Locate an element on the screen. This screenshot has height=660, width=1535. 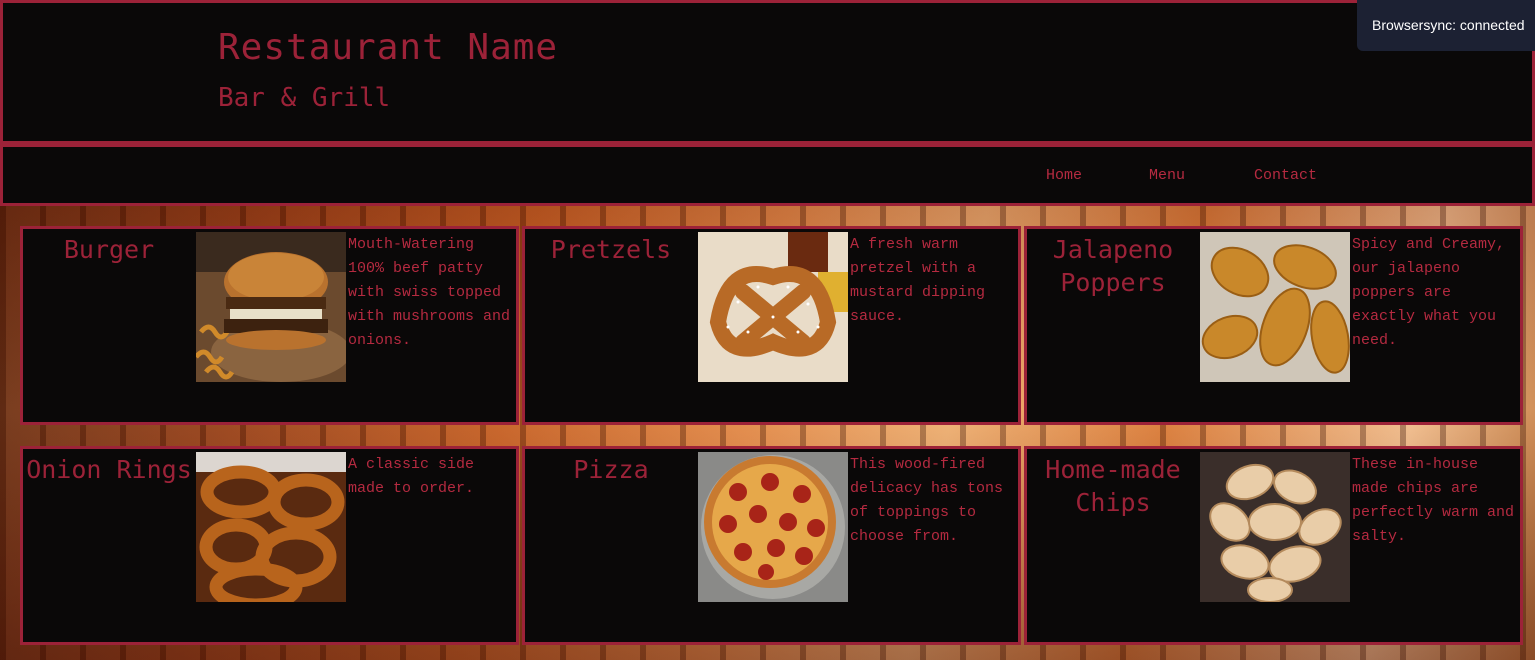
pizza-photo is located at coordinates (773, 527).